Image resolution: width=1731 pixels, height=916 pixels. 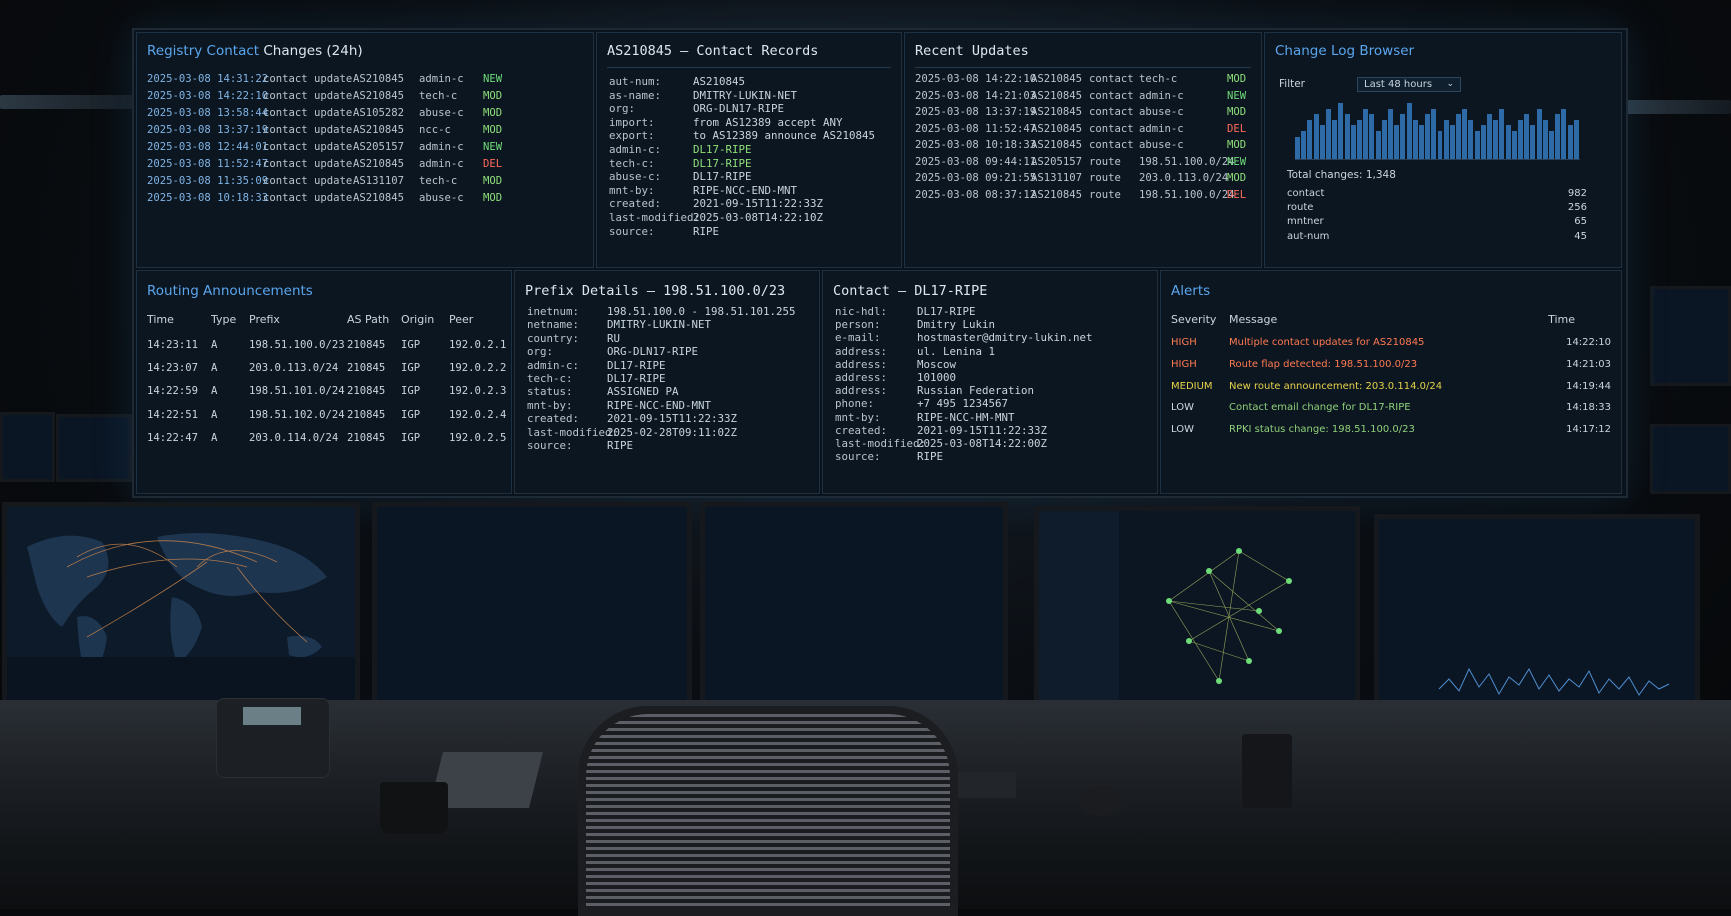 What do you see at coordinates (297, 414) in the screenshot?
I see `route-prefix: 198.51.102.0/24` at bounding box center [297, 414].